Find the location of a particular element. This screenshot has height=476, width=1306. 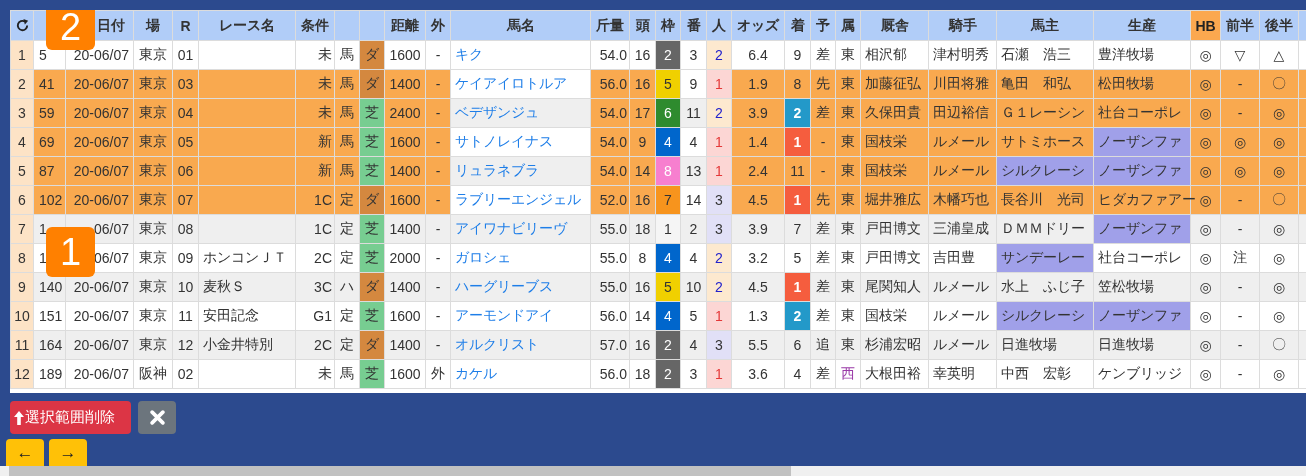

column-header: 後半 is located at coordinates (1279, 25).